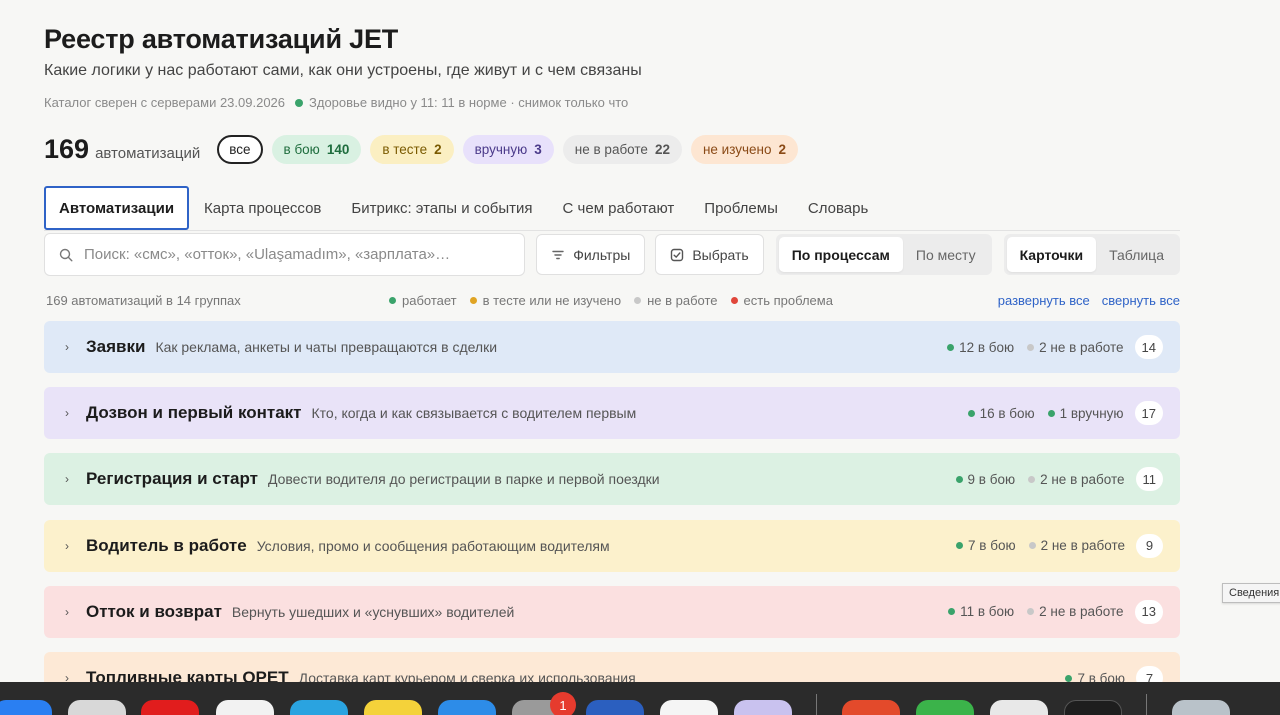  I want to click on legend-item: работает, so click(423, 300).